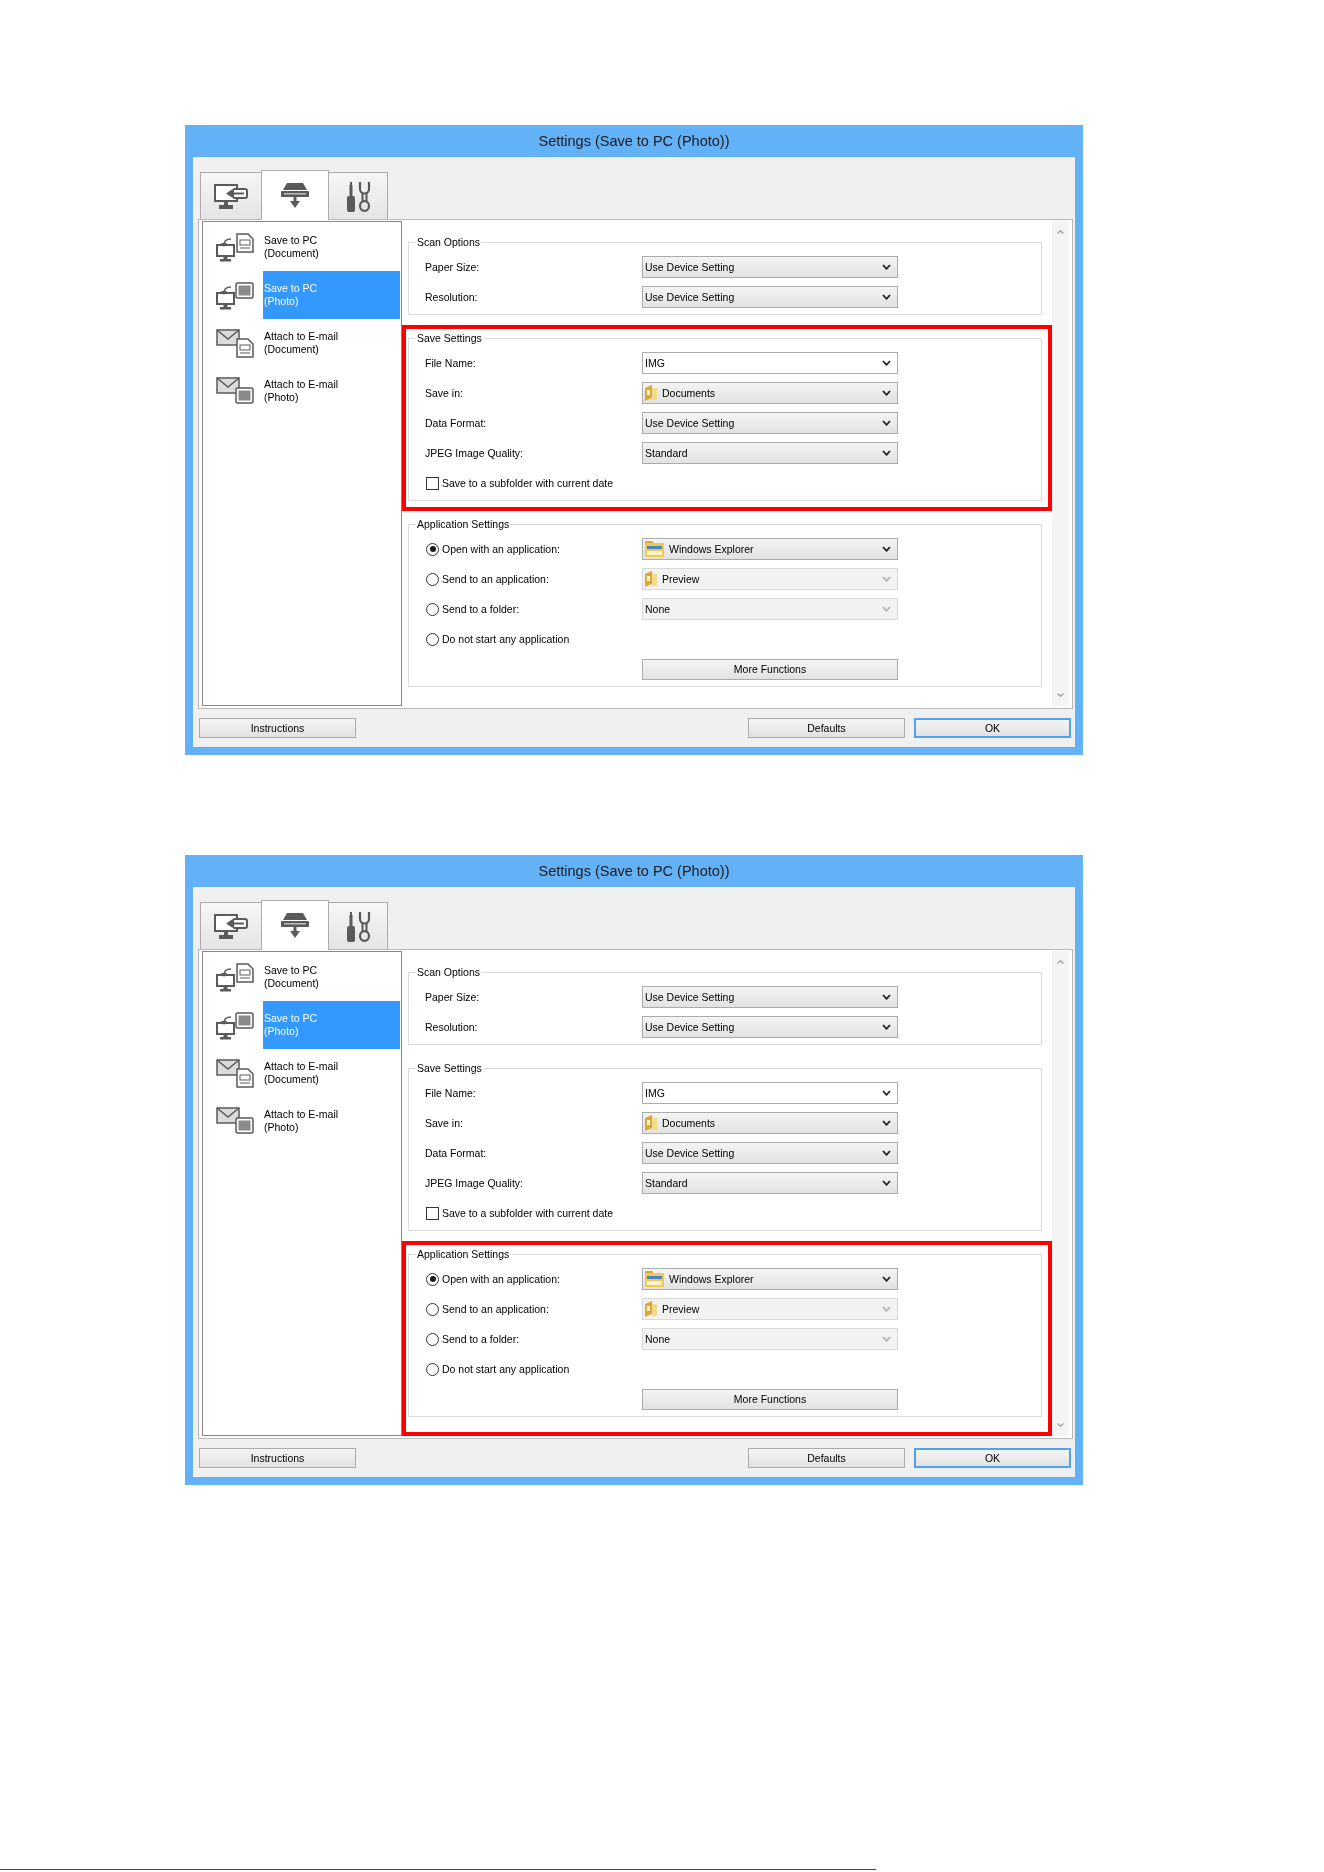  I want to click on monitor-arrow-icon, so click(231, 196).